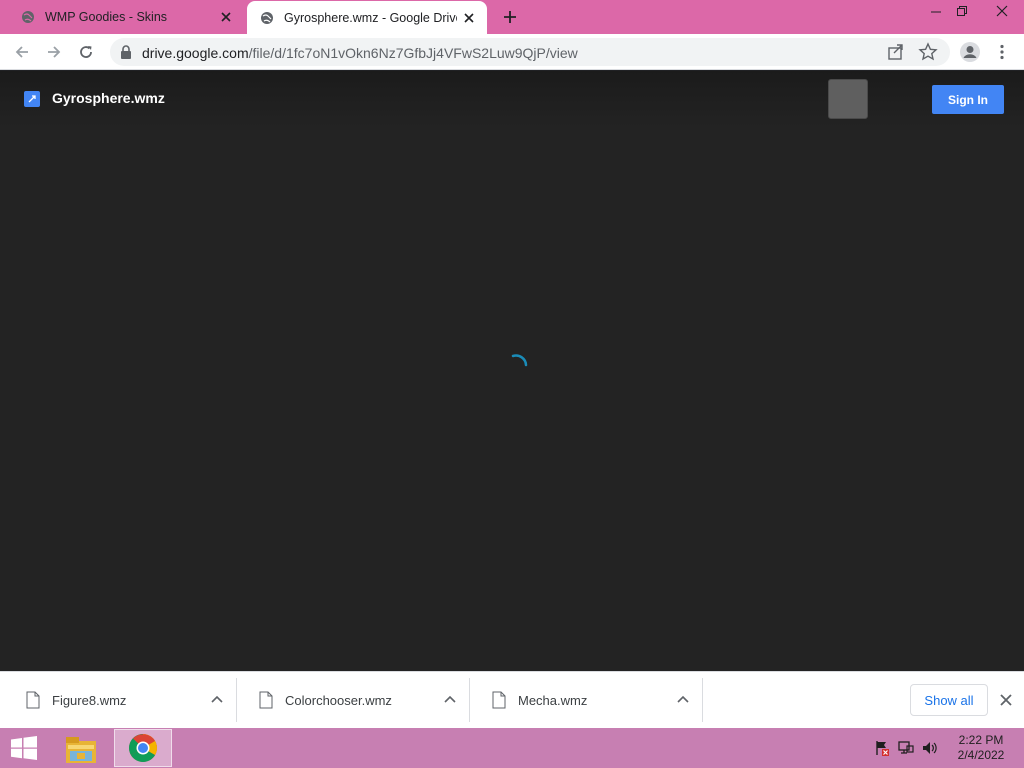  I want to click on download-file-name: Colorchooser.wmz, so click(338, 700).